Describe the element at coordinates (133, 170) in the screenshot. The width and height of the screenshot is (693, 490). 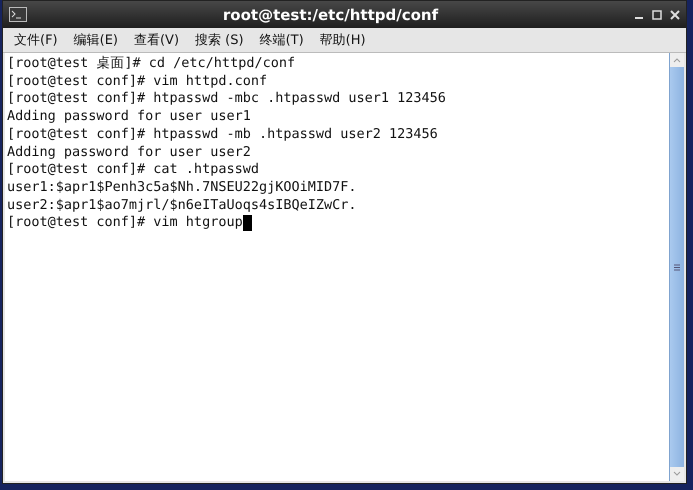
I see `terminal-line: [root@test conf]# cat .htpasswd` at that location.